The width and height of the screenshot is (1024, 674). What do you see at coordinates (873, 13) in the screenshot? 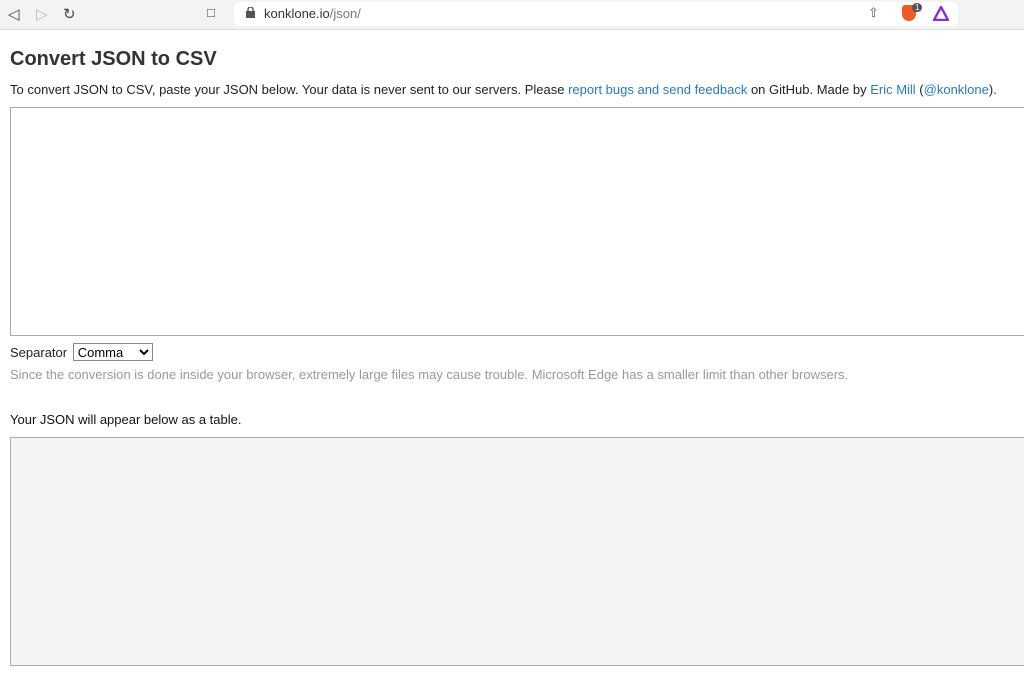
I see `share-icon: ⇧` at bounding box center [873, 13].